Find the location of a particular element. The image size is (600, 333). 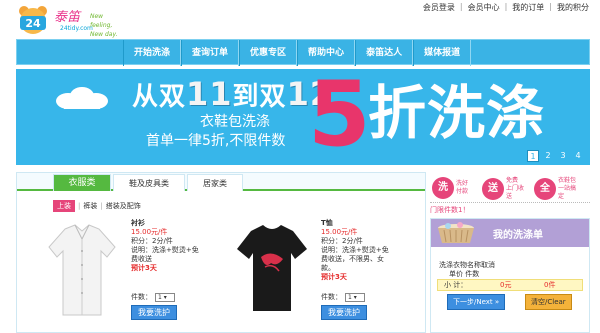

feature-text-line-2: 上门收送 is located at coordinates (515, 192).